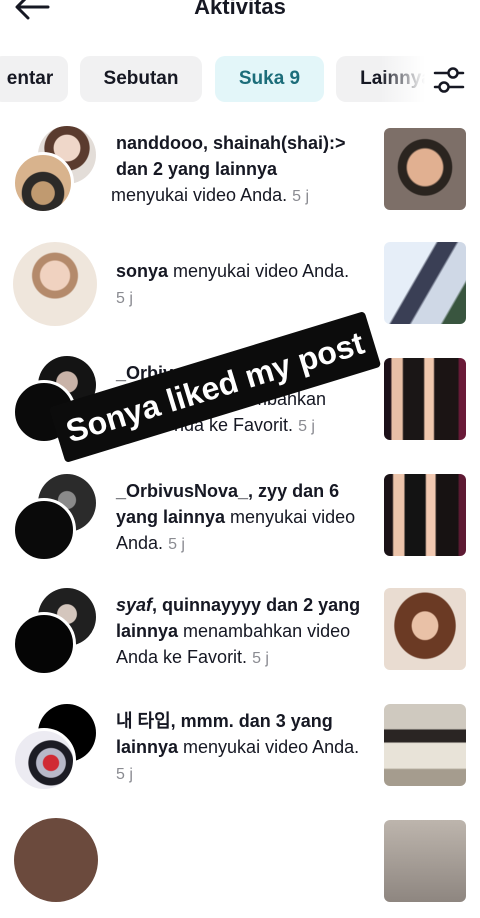 The height and width of the screenshot is (918, 480). Describe the element at coordinates (142, 271) in the screenshot. I see `user-name: sonya` at that location.